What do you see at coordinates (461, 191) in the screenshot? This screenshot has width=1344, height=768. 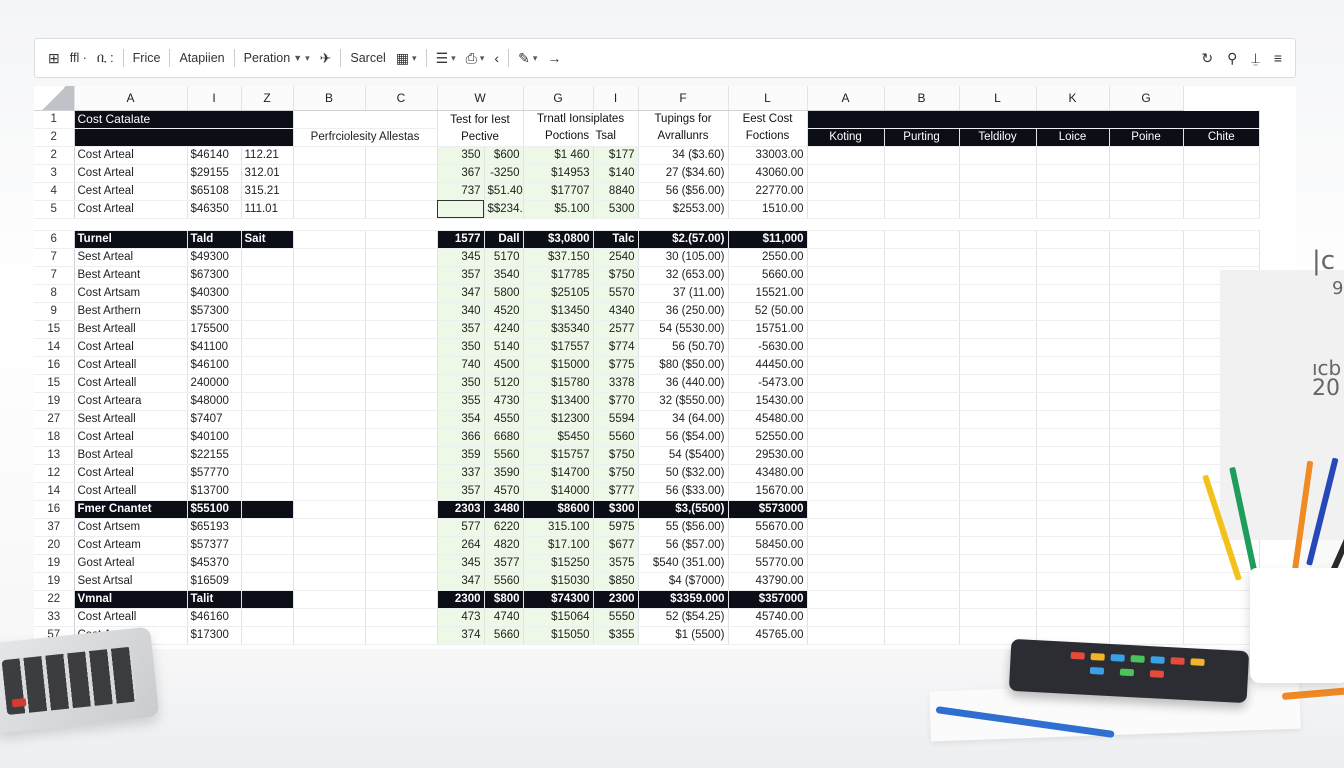 I see `count-cell: 737` at bounding box center [461, 191].